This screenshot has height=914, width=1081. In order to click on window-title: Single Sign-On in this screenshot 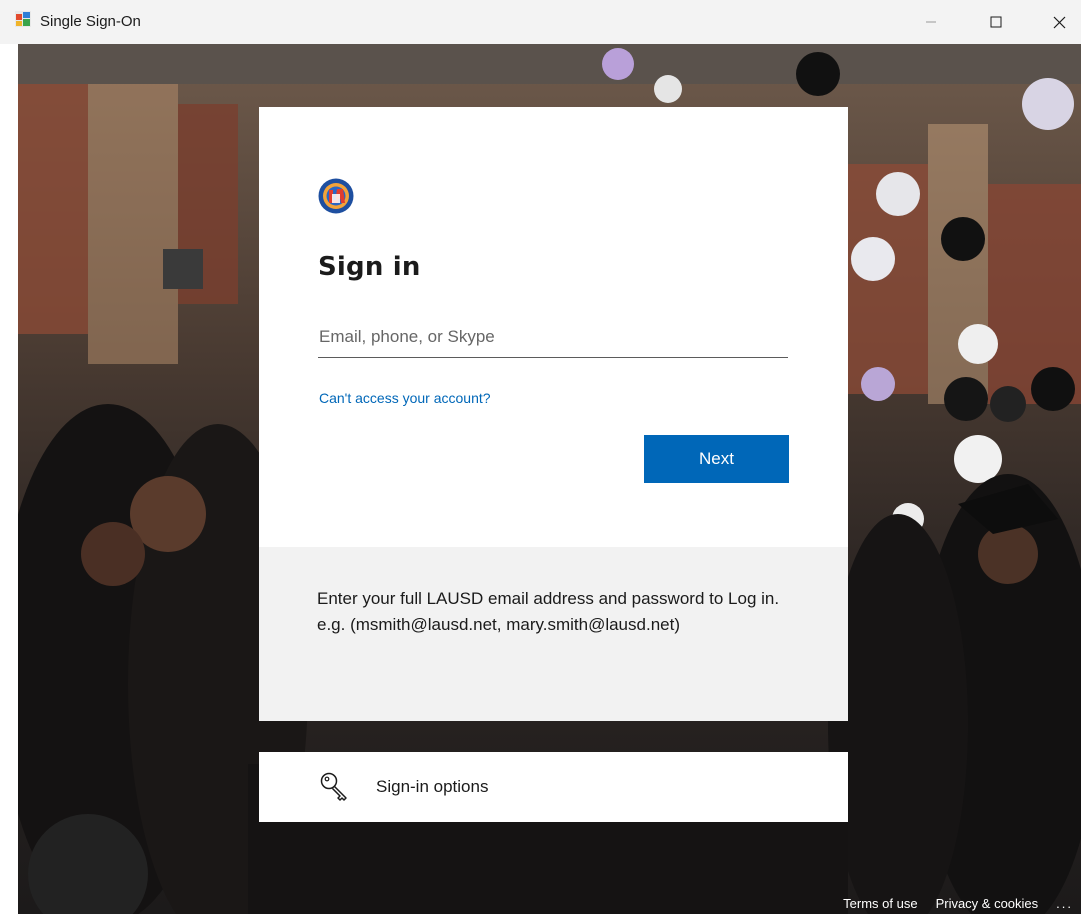, I will do `click(90, 21)`.